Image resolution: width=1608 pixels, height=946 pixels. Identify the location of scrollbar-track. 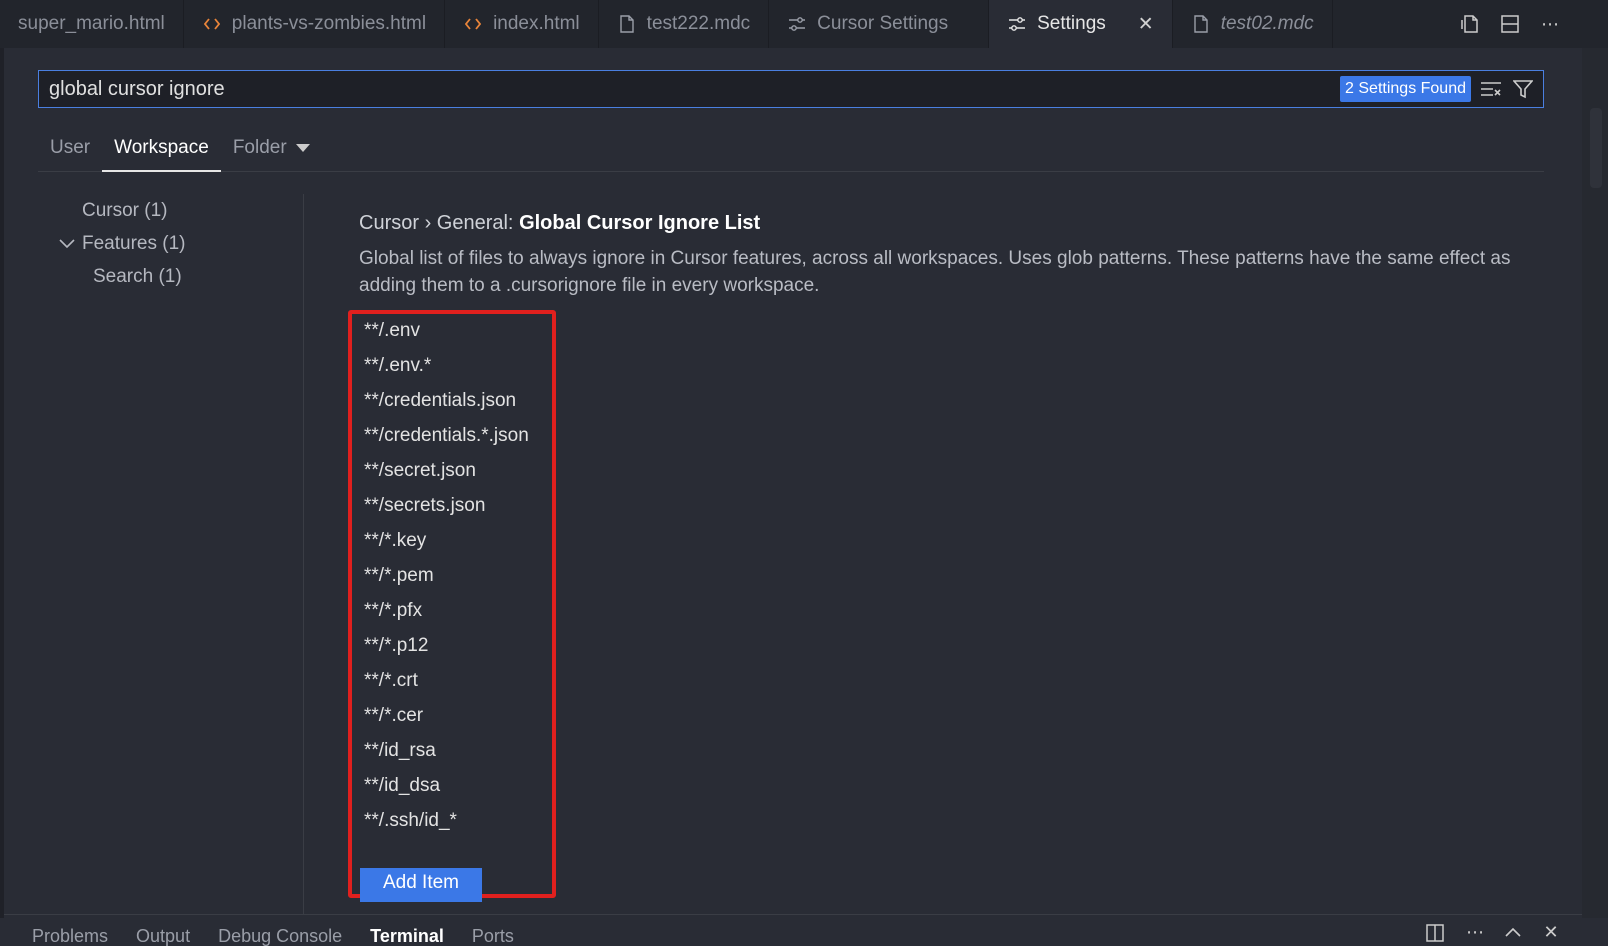
(1595, 483).